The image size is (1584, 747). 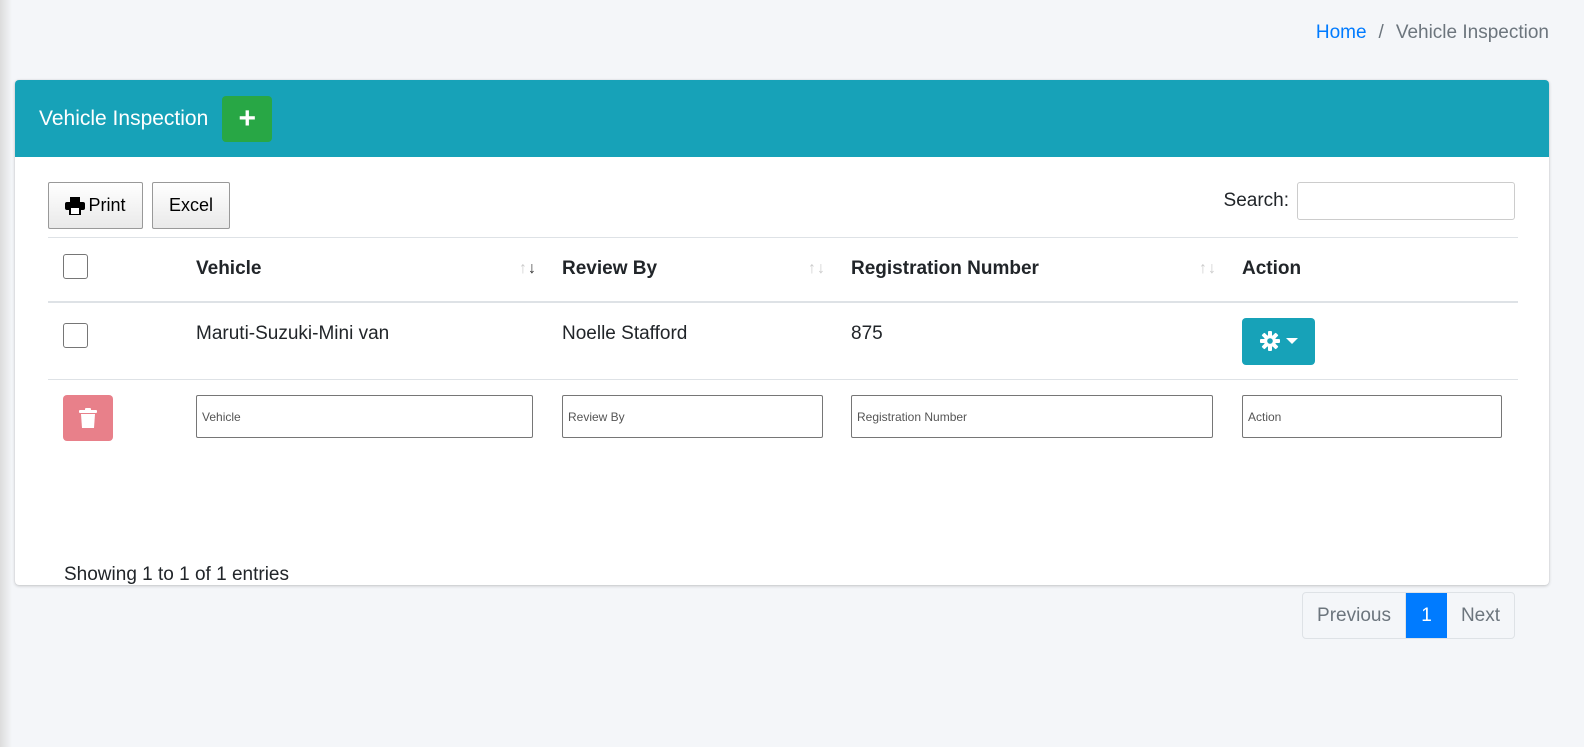 I want to click on column-header-vehicle: Vehicle ↑↓, so click(x=364, y=270).